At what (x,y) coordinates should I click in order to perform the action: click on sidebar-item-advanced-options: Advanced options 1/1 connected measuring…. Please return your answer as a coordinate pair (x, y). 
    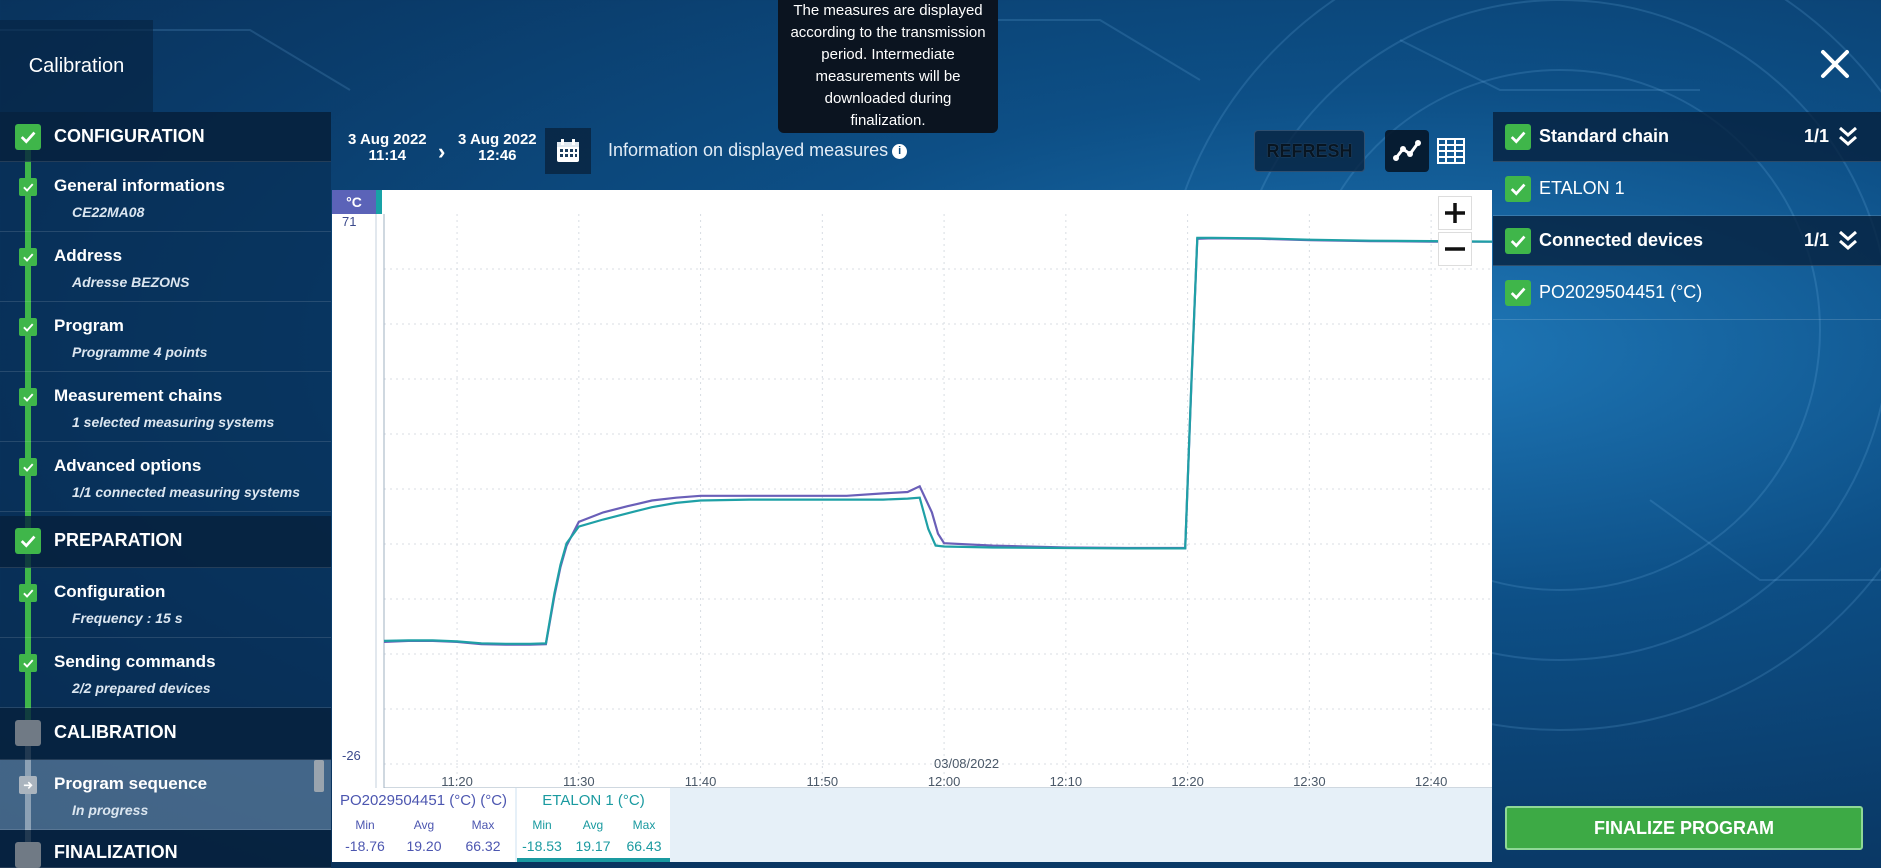
    Looking at the image, I should click on (165, 477).